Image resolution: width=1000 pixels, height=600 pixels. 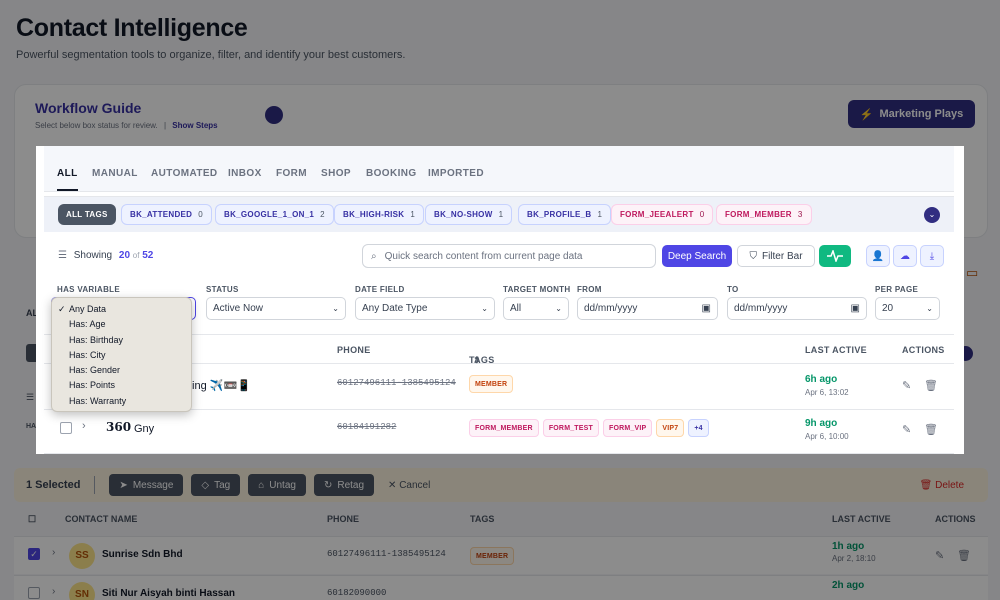 What do you see at coordinates (670, 428) in the screenshot?
I see `tag-badge: VIP7` at bounding box center [670, 428].